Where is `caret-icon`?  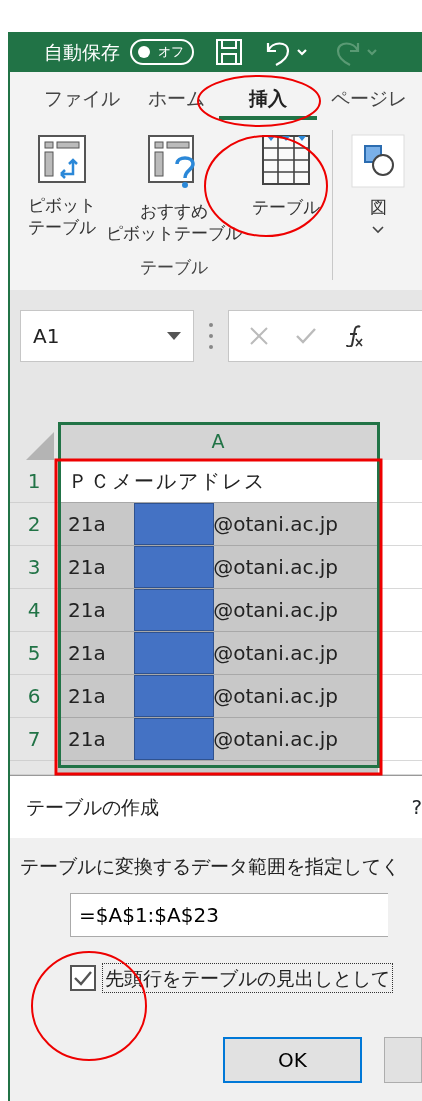
caret-icon is located at coordinates (378, 230).